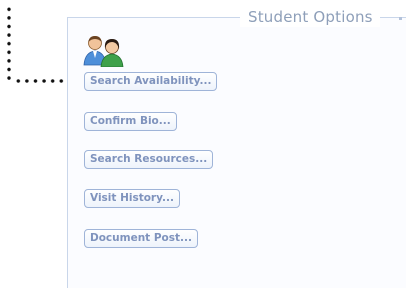  Describe the element at coordinates (310, 17) in the screenshot. I see `panel-title: Student Options` at that location.